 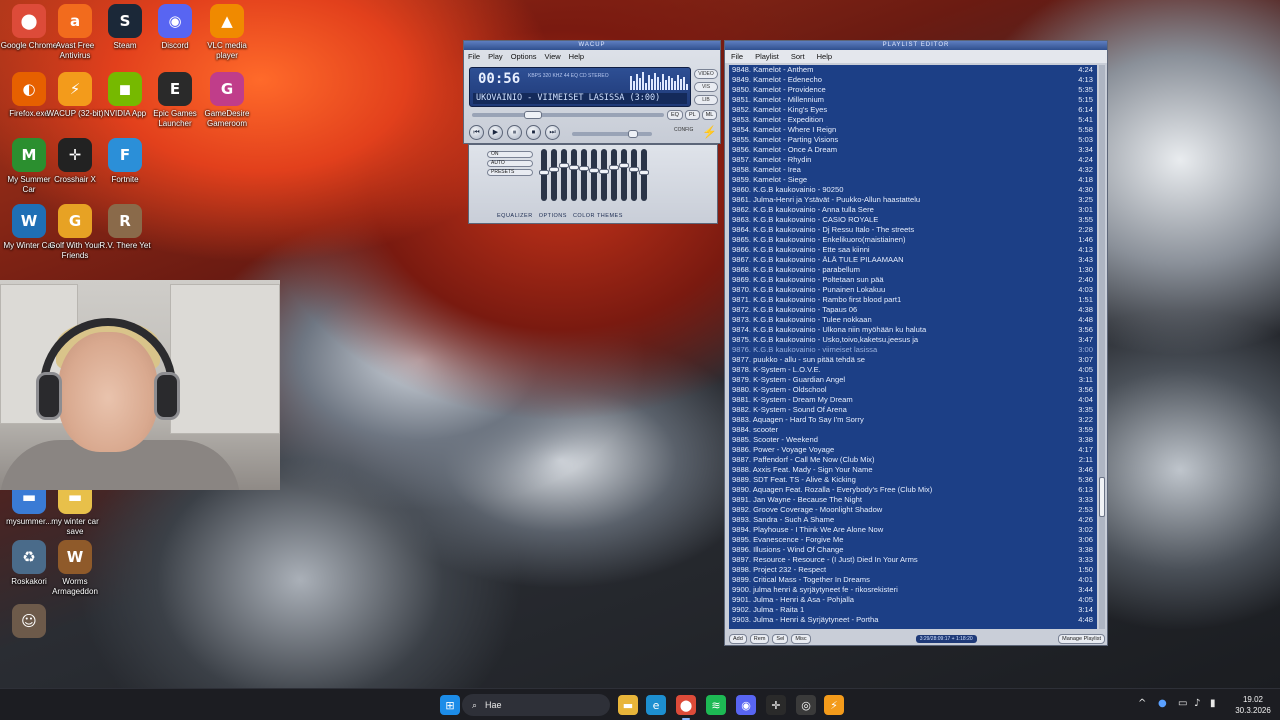 What do you see at coordinates (824, 56) in the screenshot?
I see `pl-menu-help: Help` at bounding box center [824, 56].